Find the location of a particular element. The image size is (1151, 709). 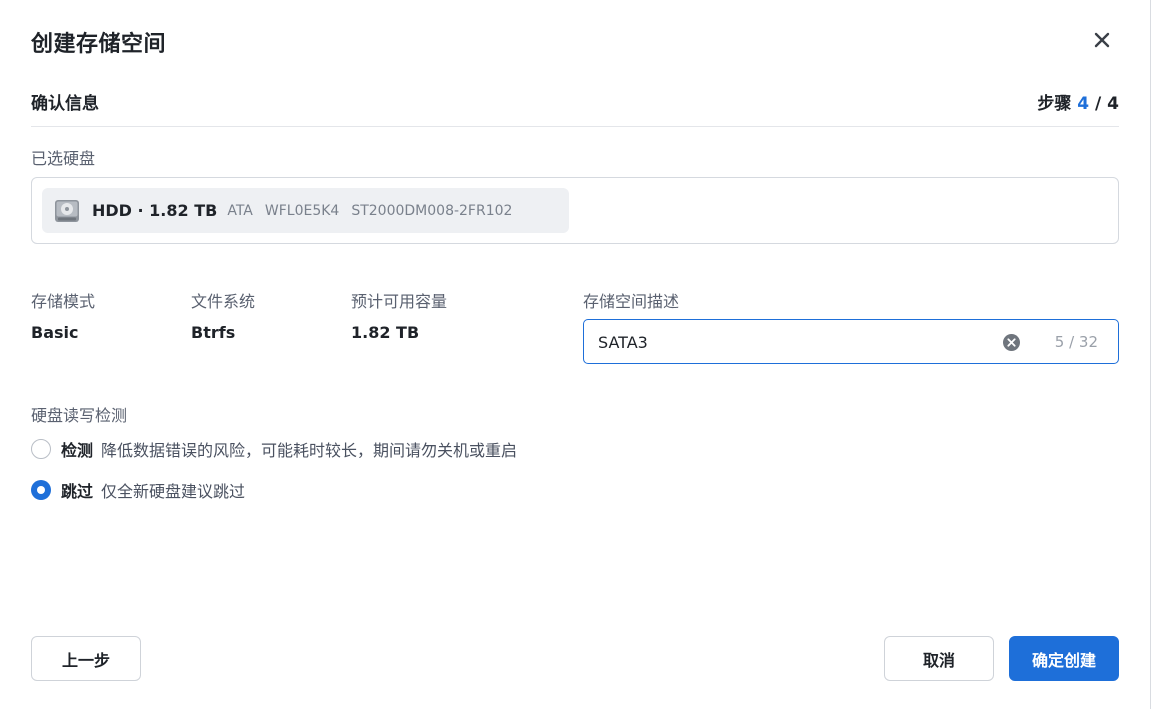

disk-vendor: ATA is located at coordinates (240, 210).